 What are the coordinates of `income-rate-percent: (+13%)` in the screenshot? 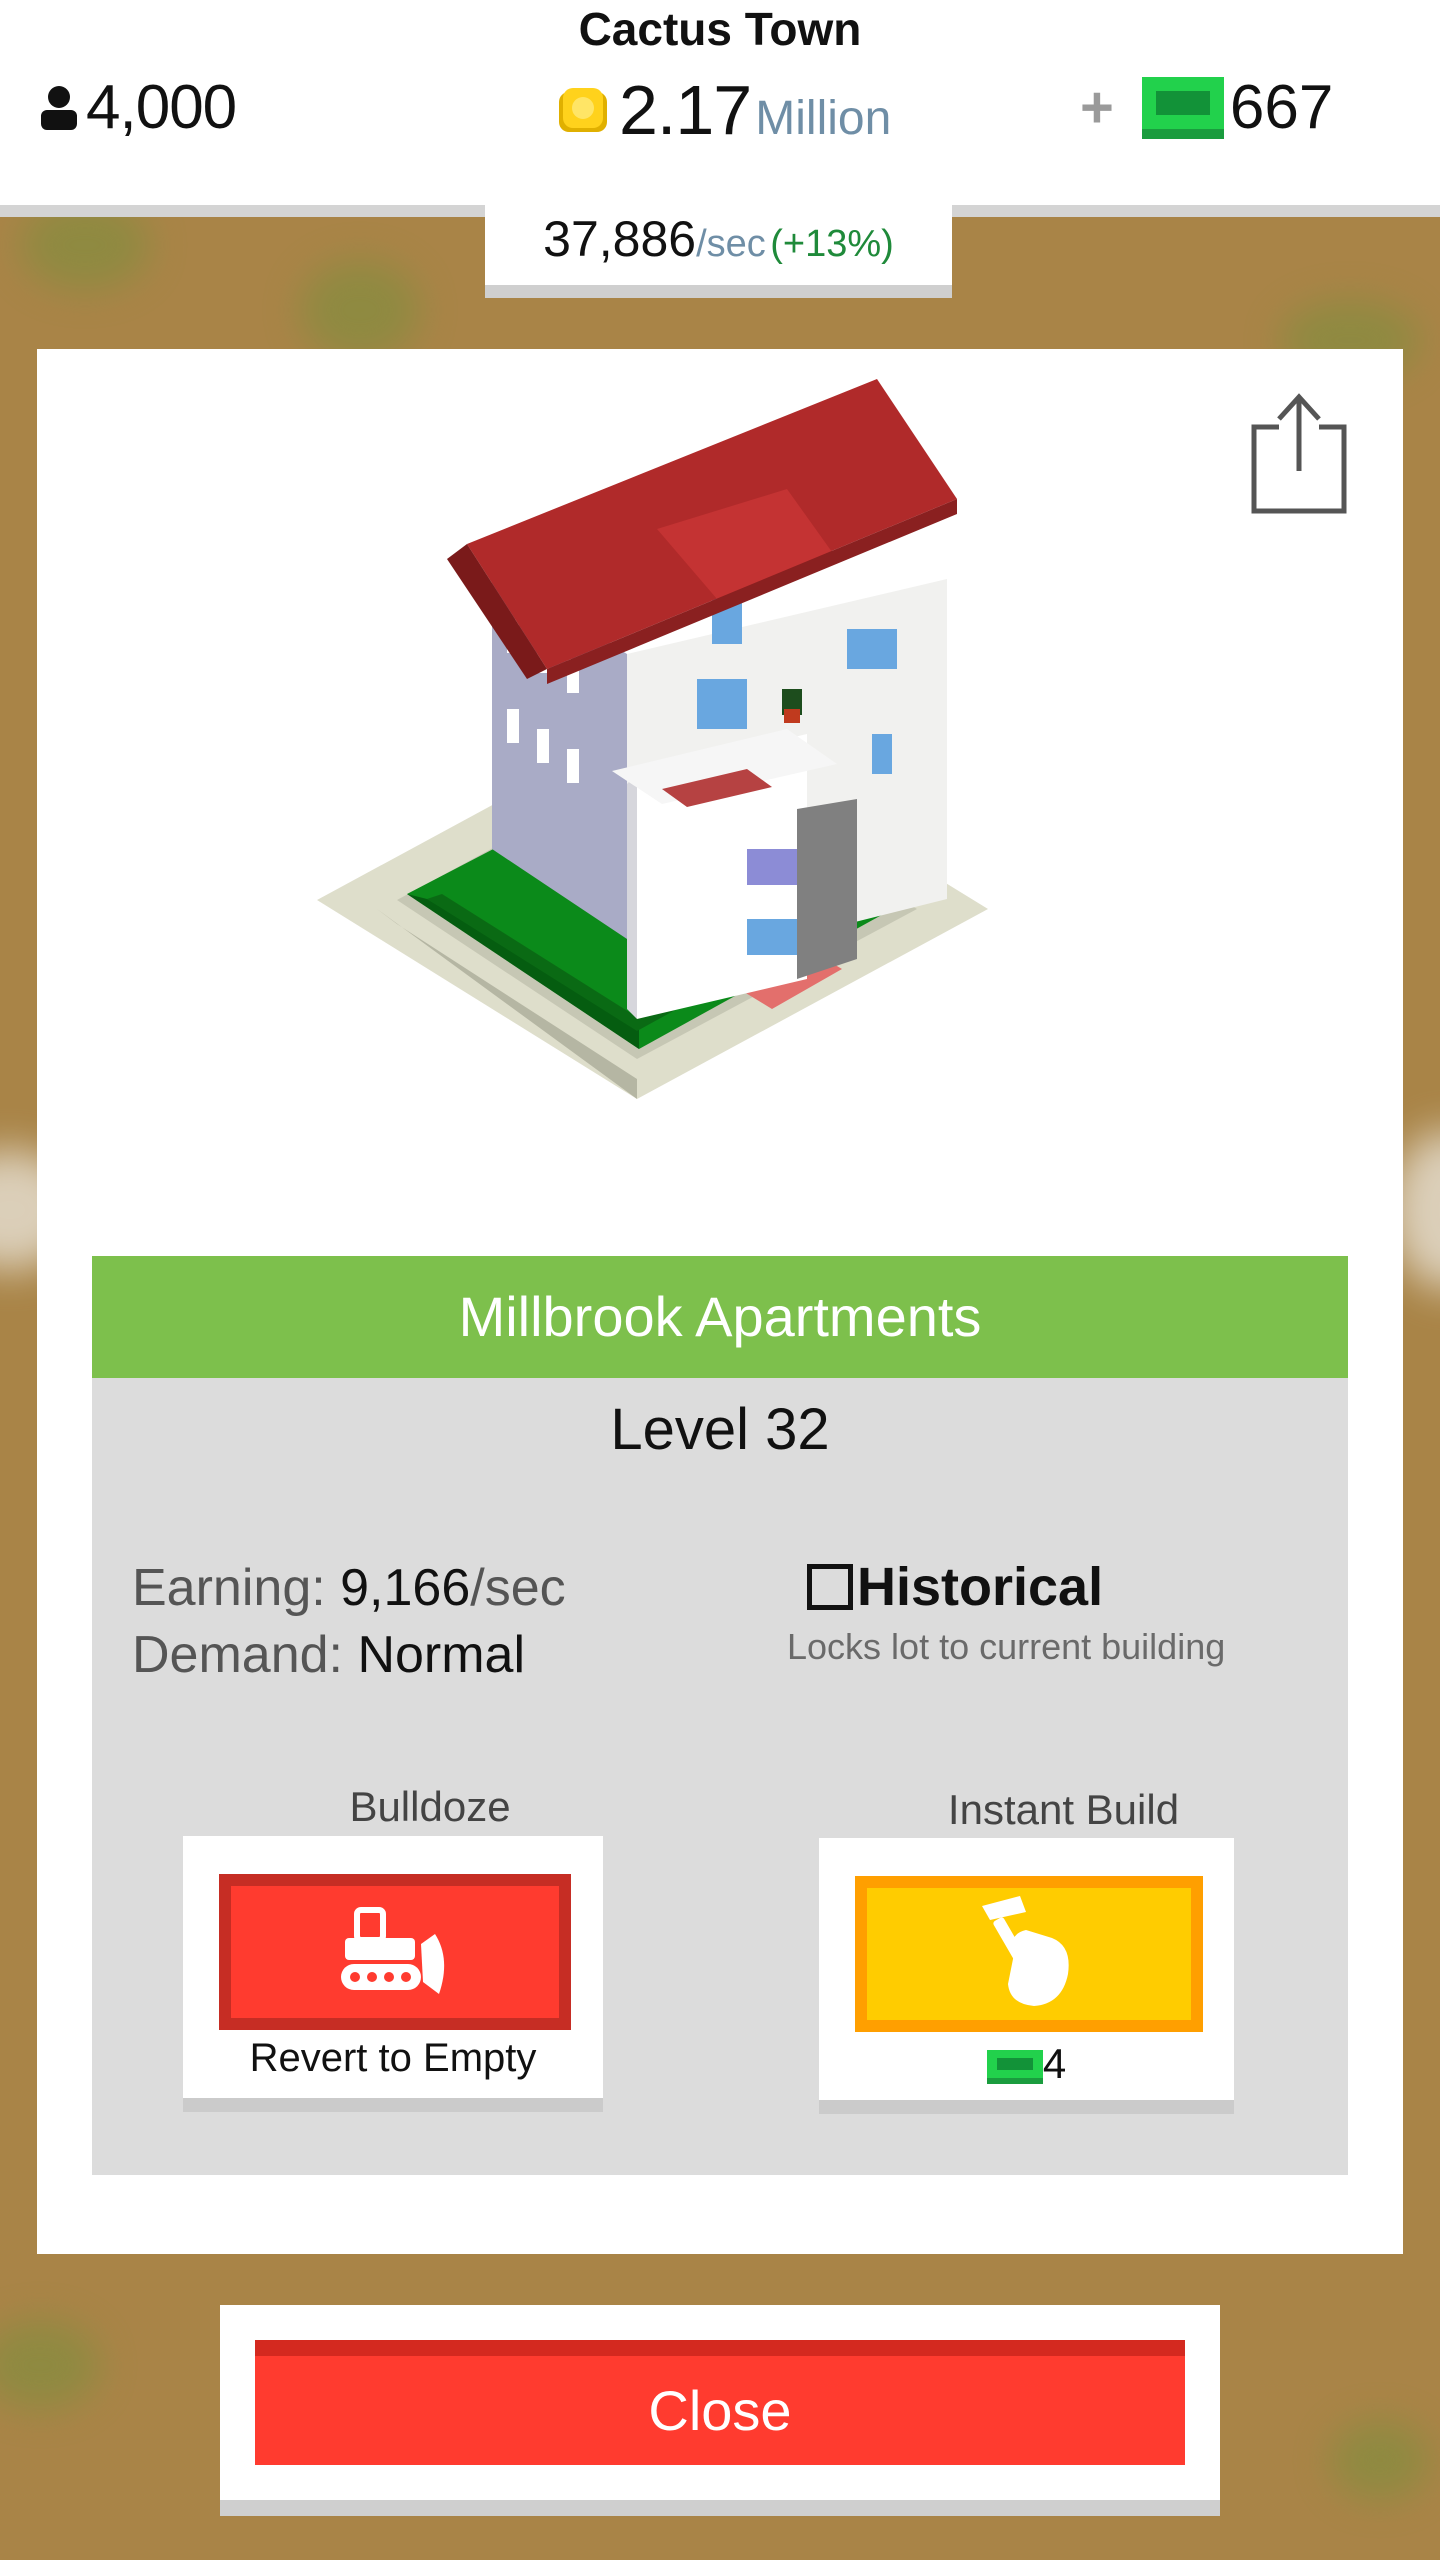 It's located at (832, 244).